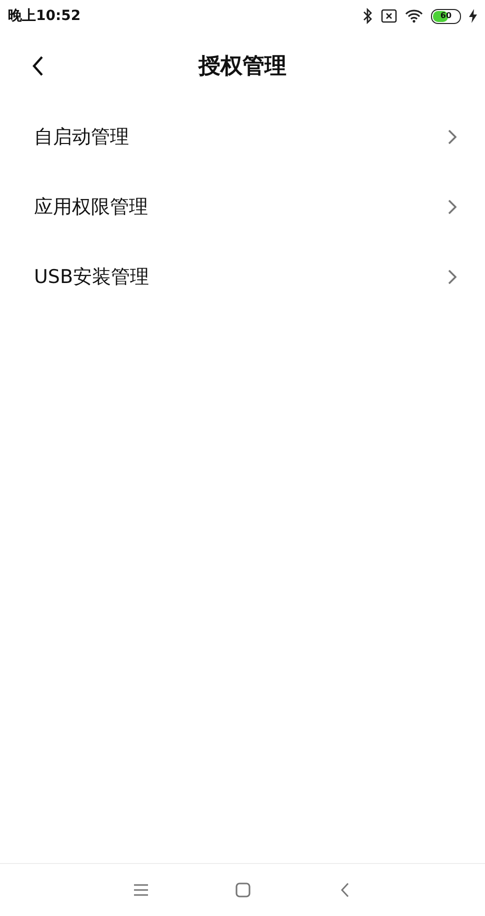 The width and height of the screenshot is (485, 916). Describe the element at coordinates (242, 67) in the screenshot. I see `page-title: 授权管理` at that location.